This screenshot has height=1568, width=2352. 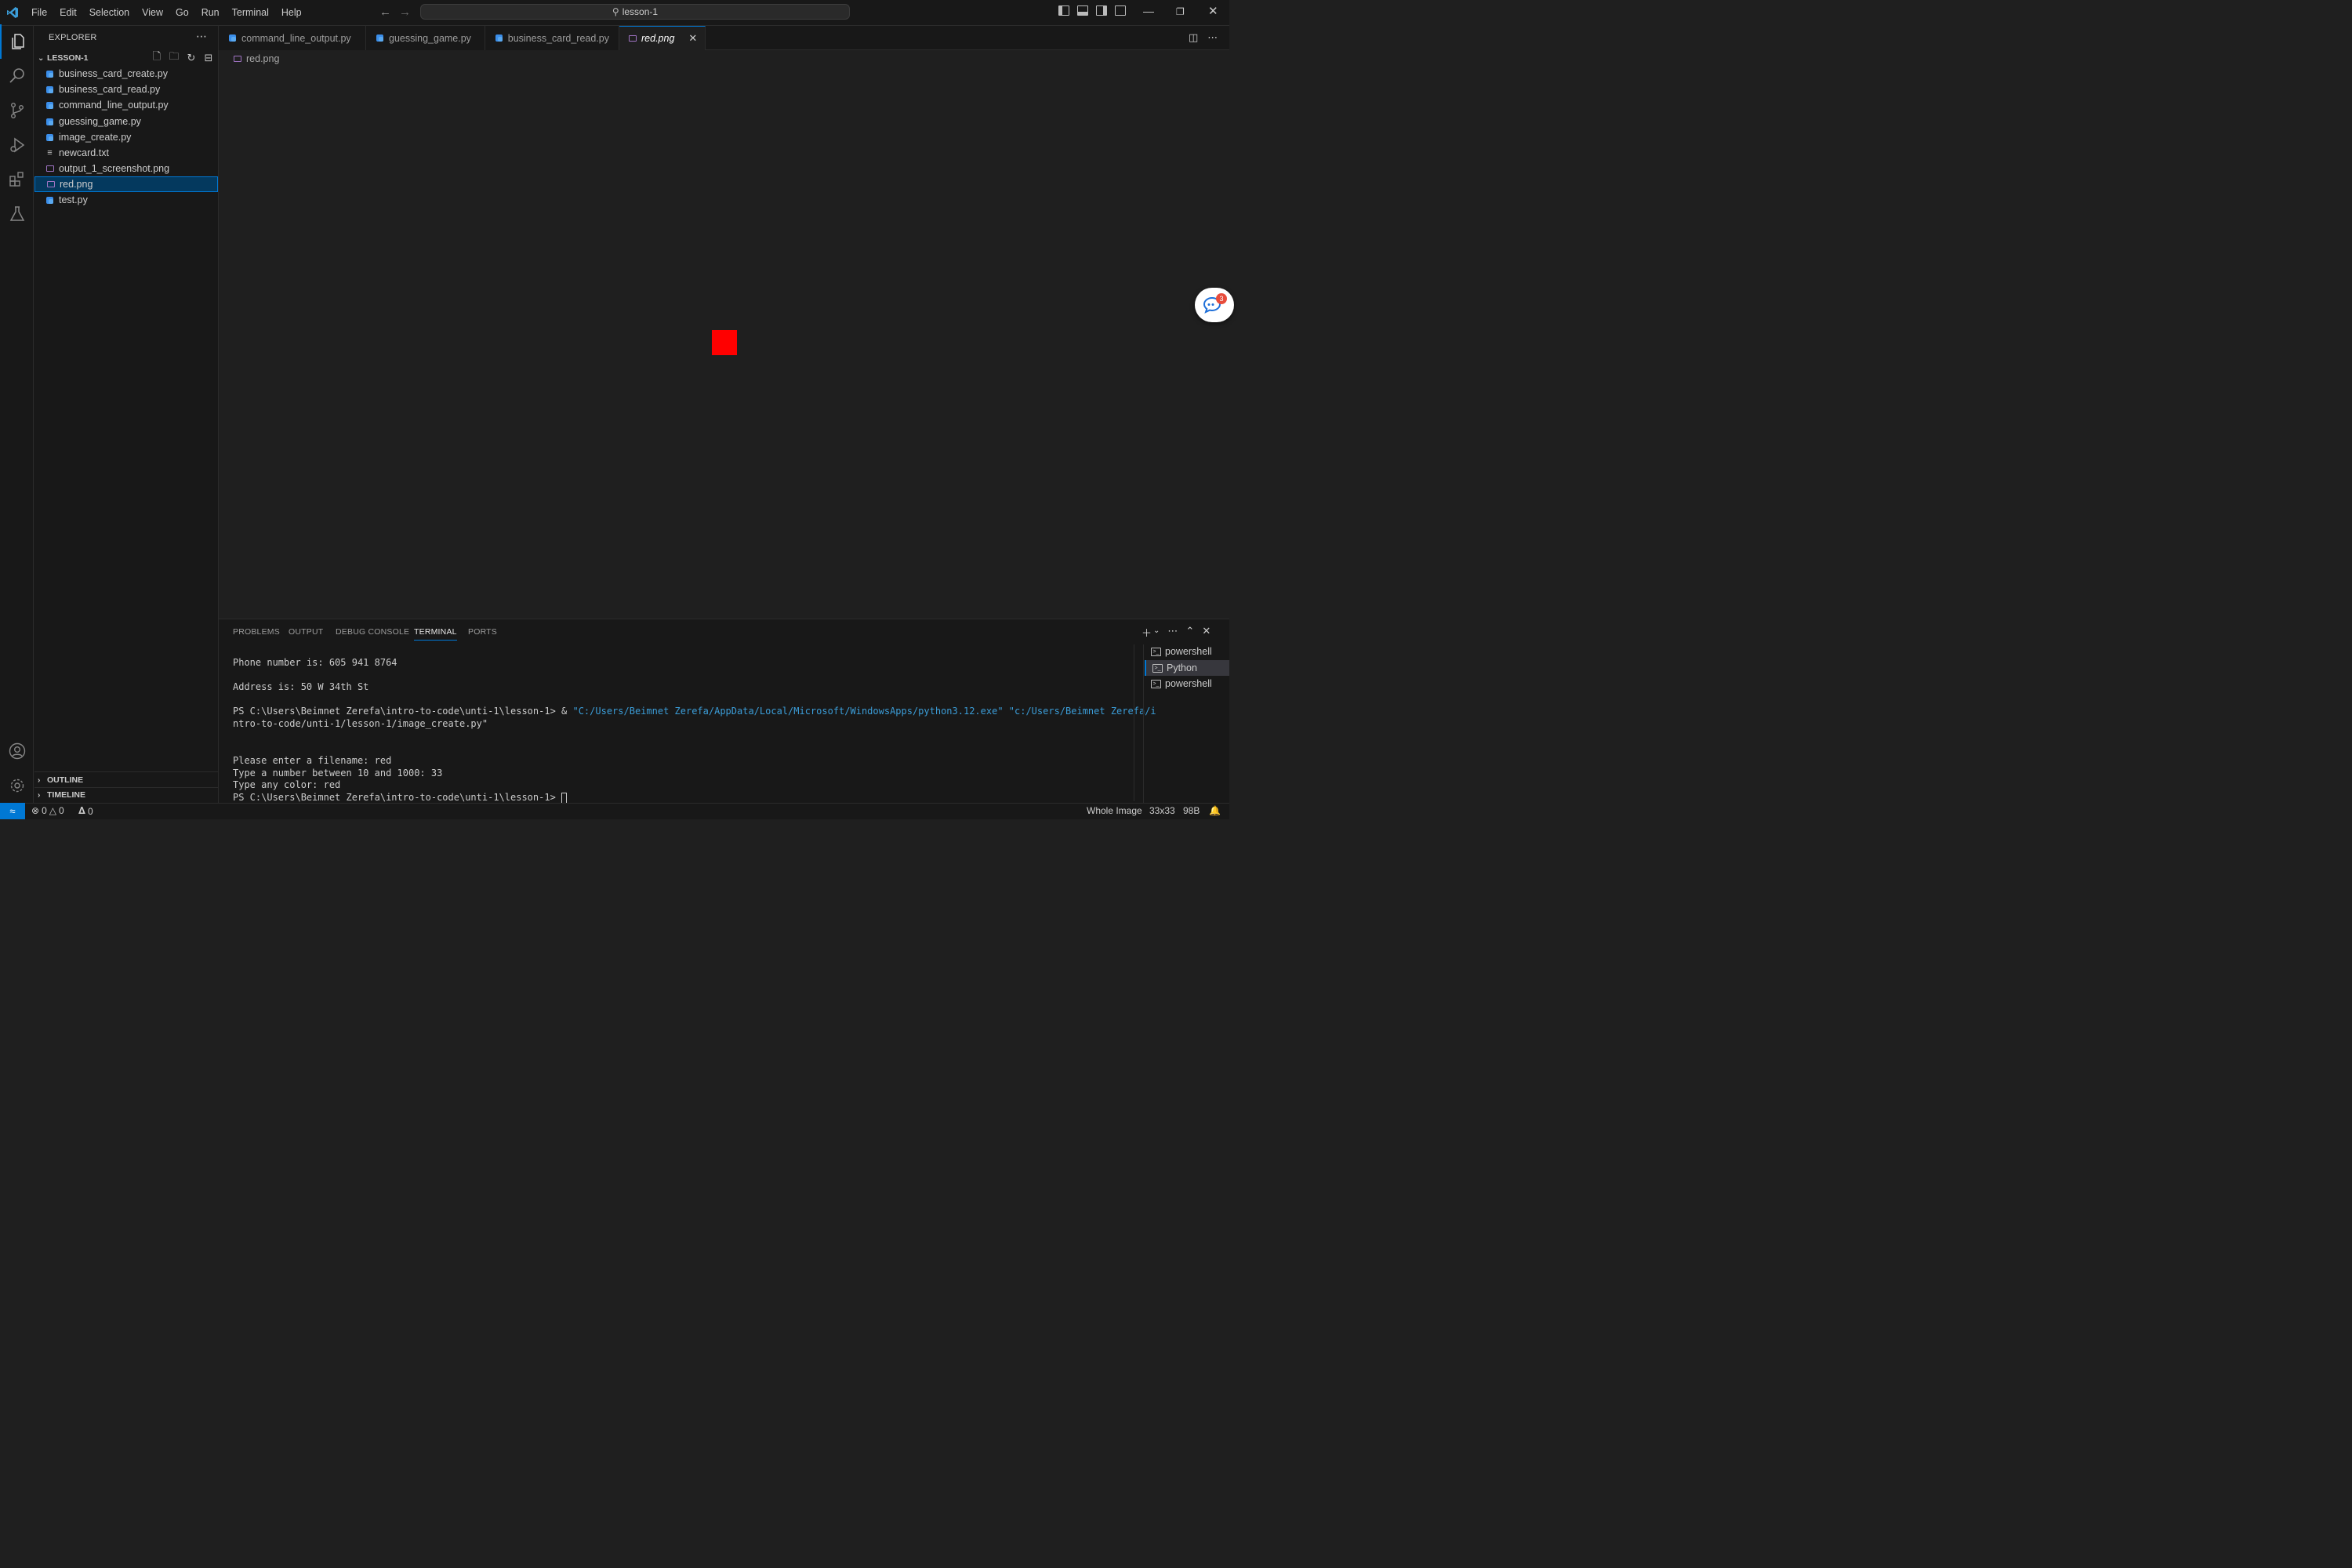 I want to click on search-activity, so click(x=17, y=76).